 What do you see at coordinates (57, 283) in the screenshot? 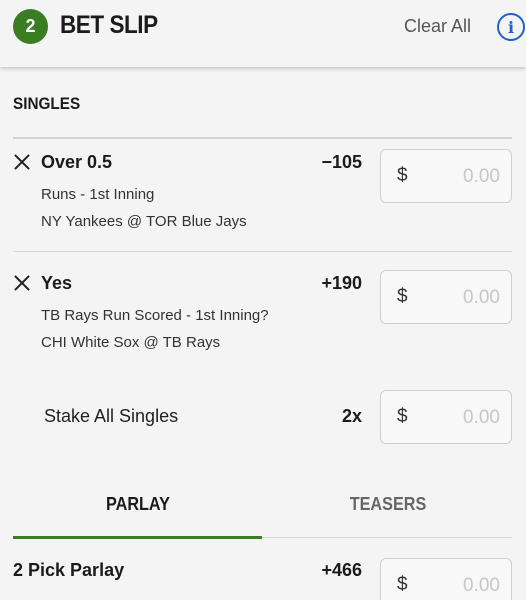
I see `selection-name: Yes` at bounding box center [57, 283].